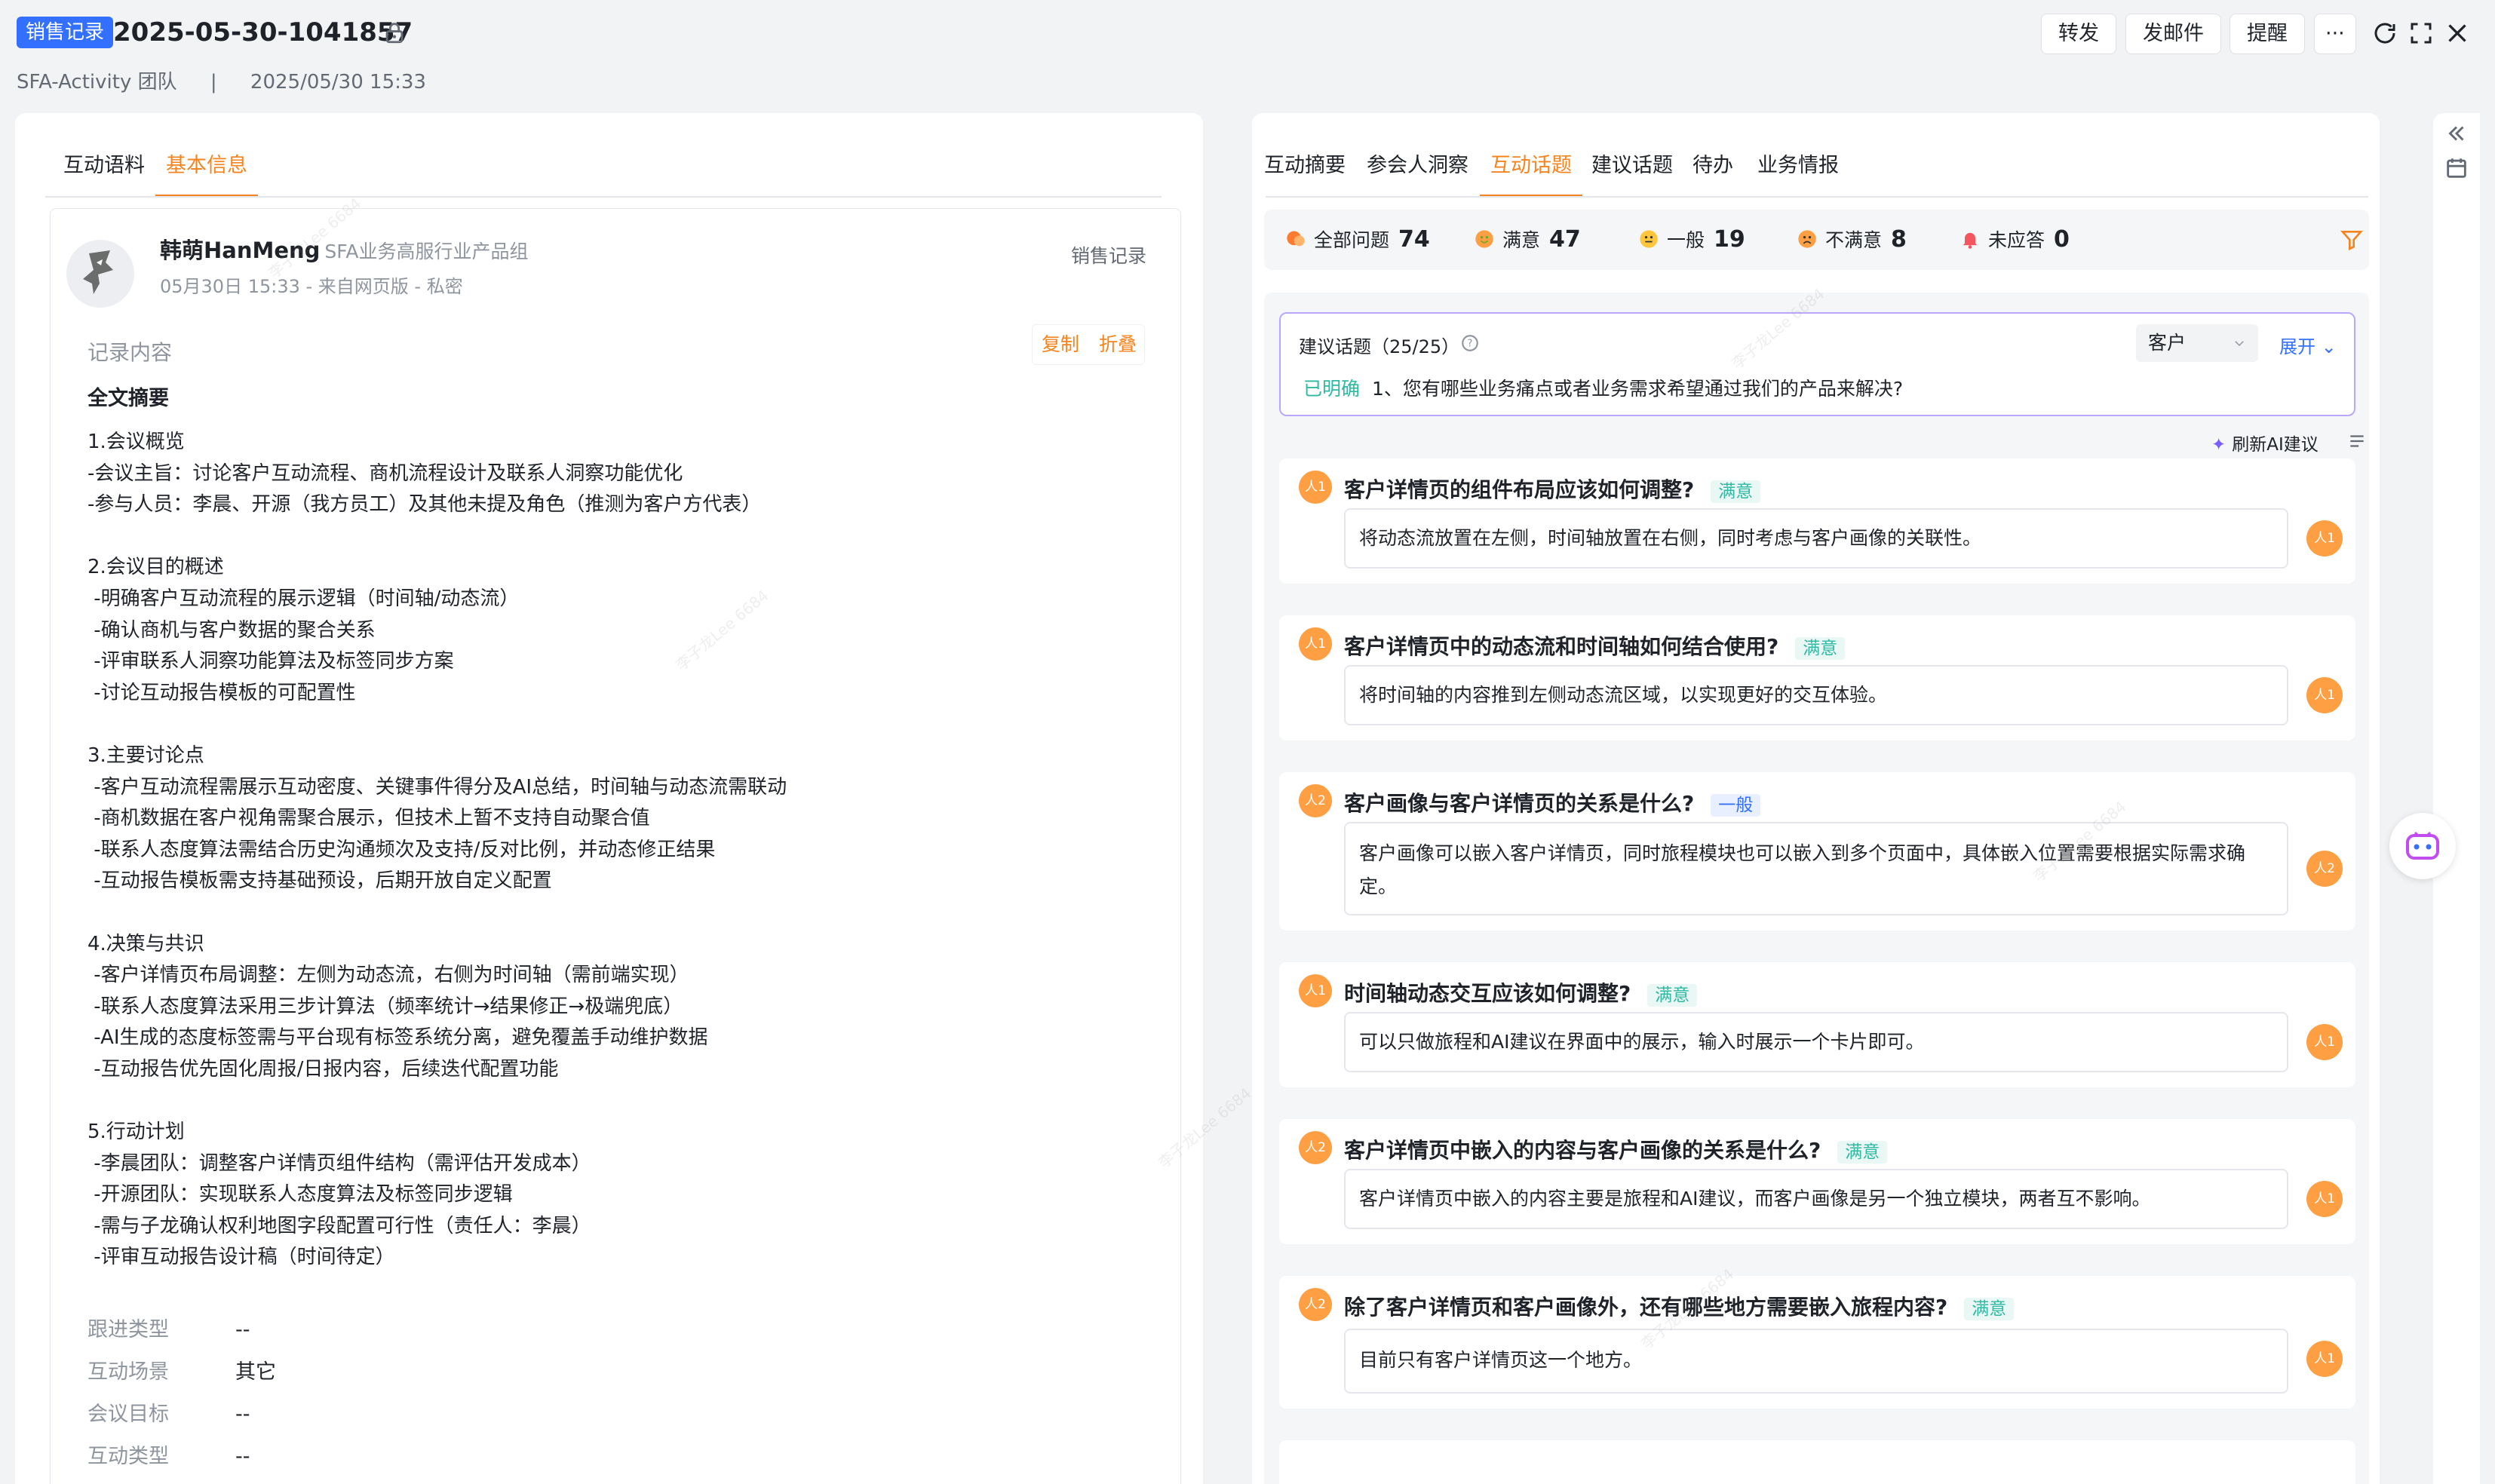  I want to click on tab-business-intel: 业务情报, so click(1798, 170).